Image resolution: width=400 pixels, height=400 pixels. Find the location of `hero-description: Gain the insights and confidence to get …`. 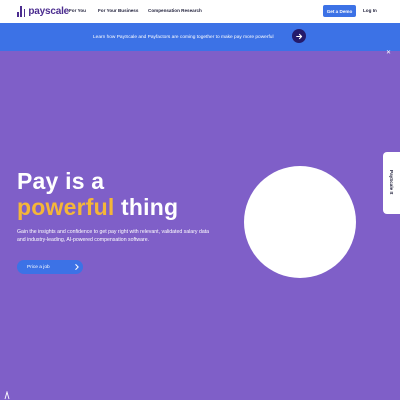

hero-description: Gain the insights and confidence to get … is located at coordinates (113, 236).